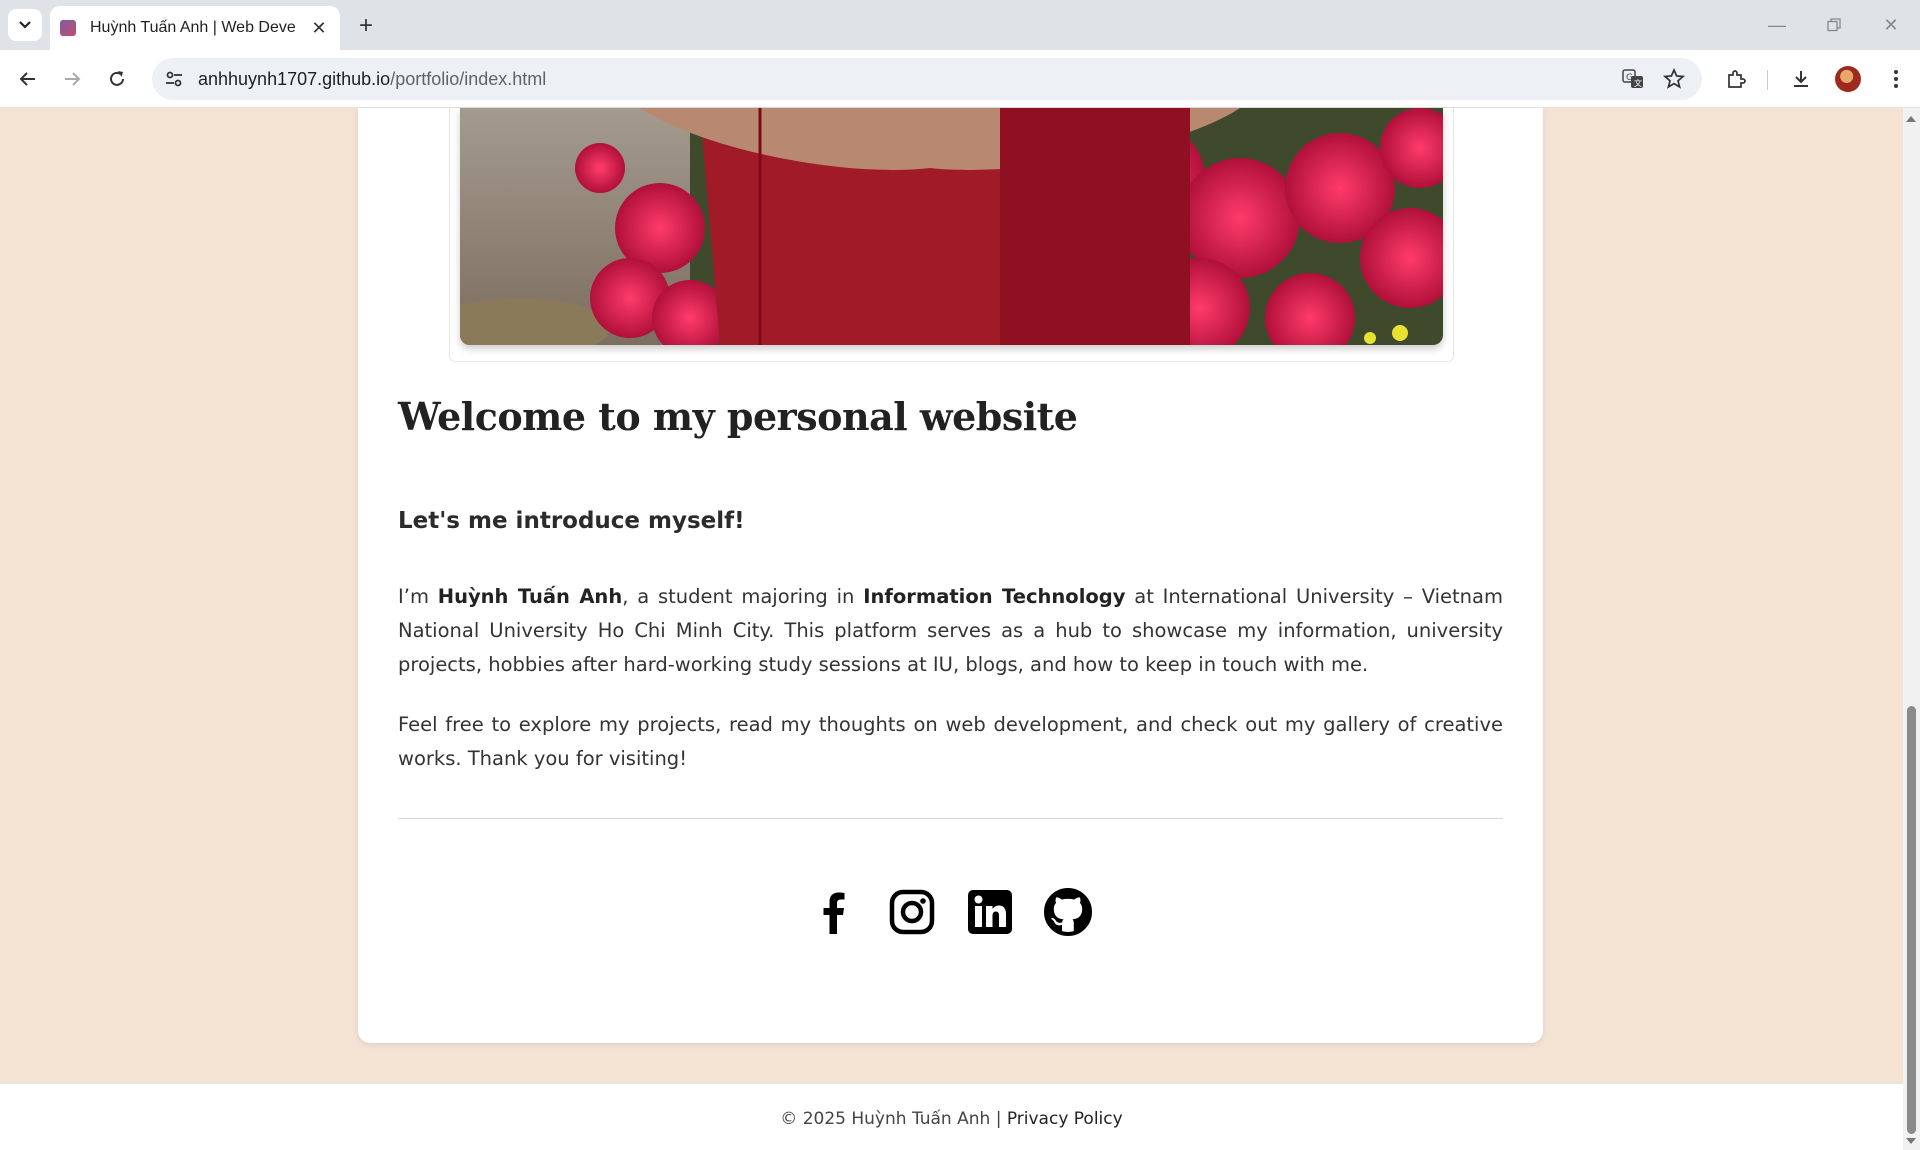 The height and width of the screenshot is (1150, 1920). I want to click on linkedin-link, so click(990, 912).